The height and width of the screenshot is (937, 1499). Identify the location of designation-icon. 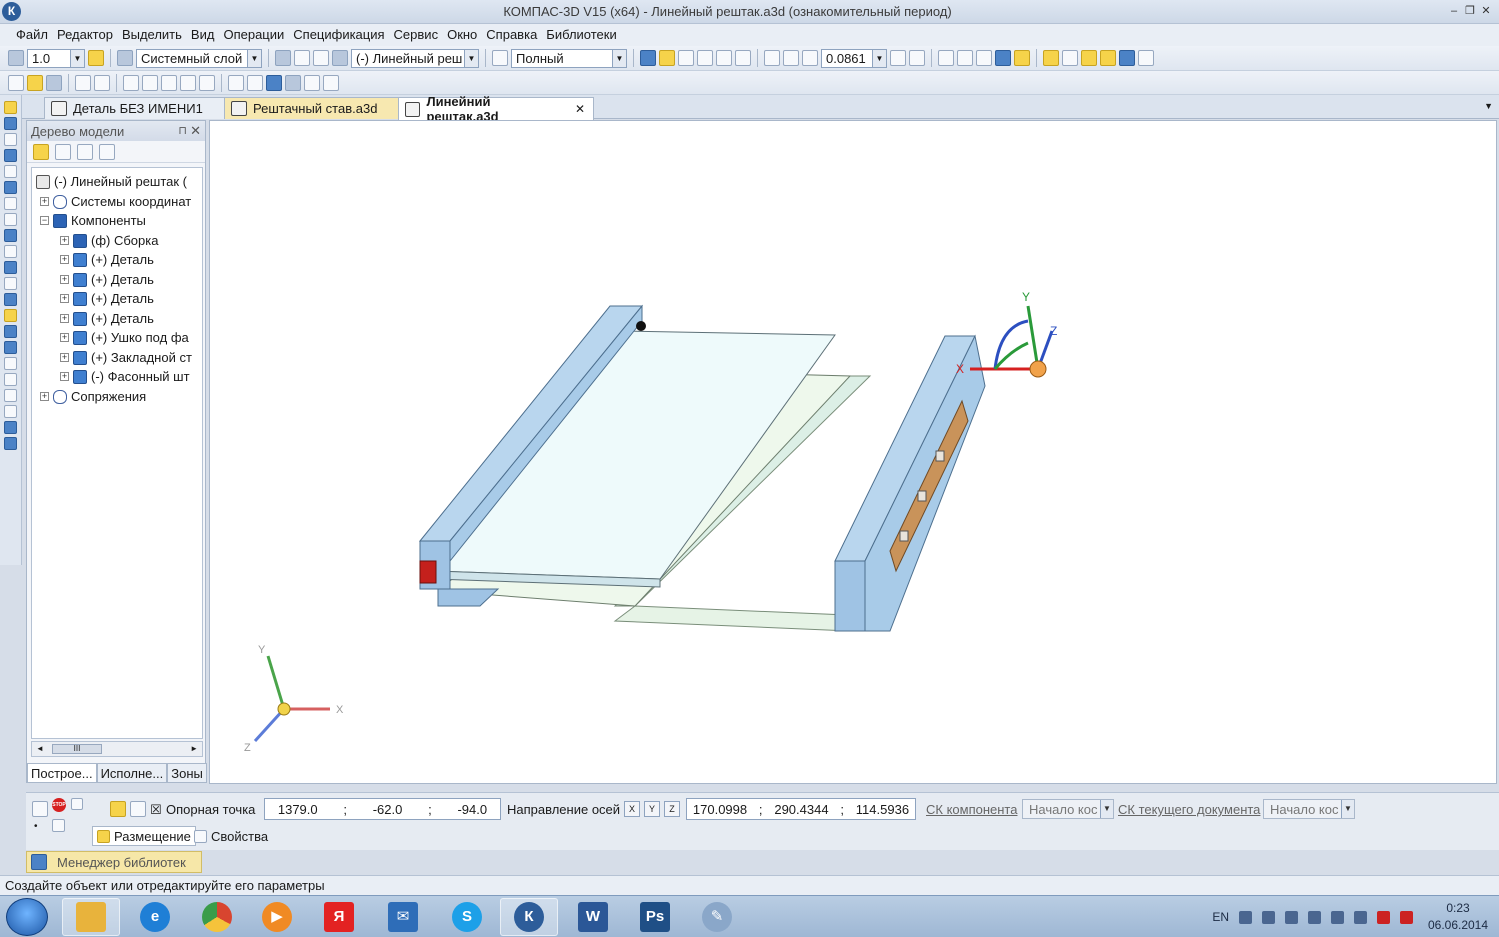
(10, 235).